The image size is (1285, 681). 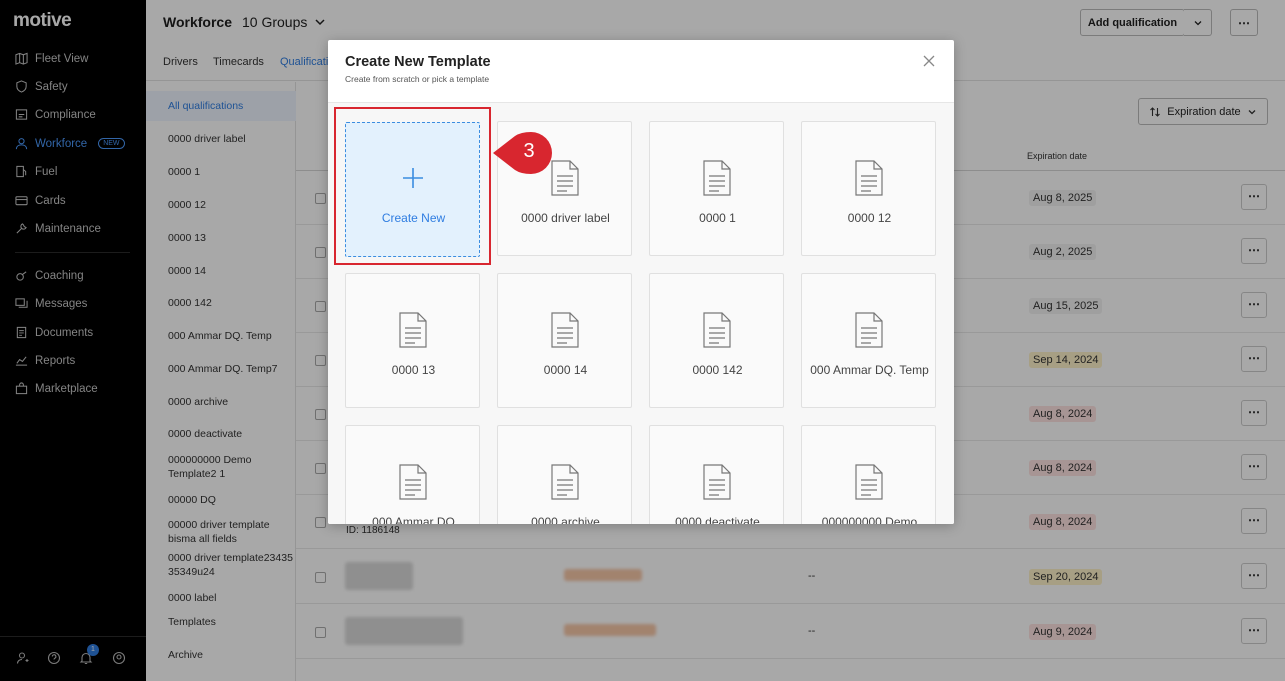 I want to click on template-card: 000 Ammar DQ, so click(x=412, y=474).